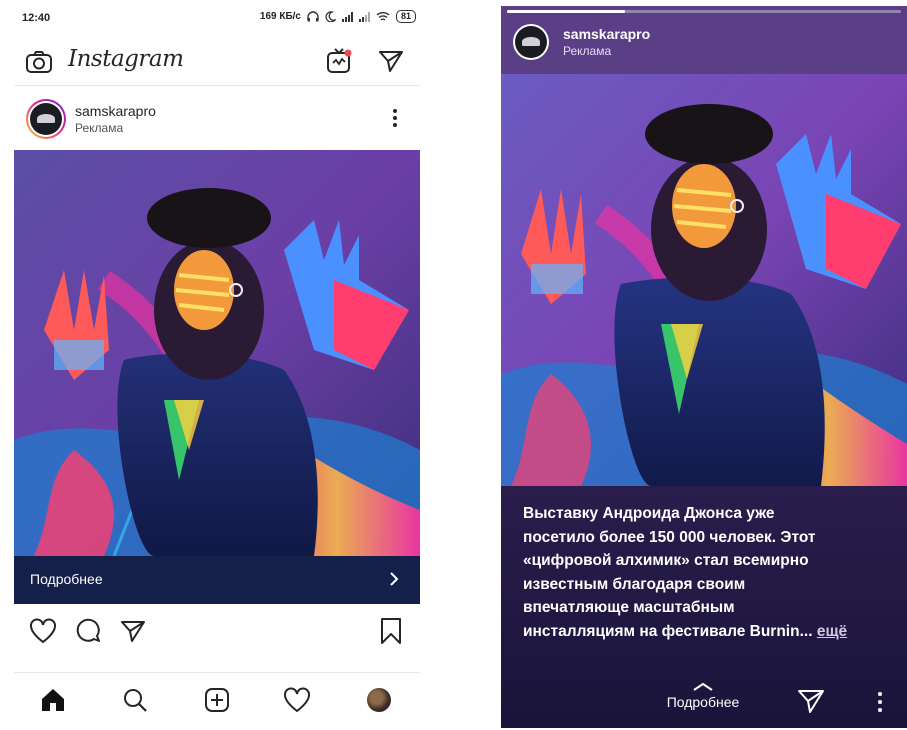 Image resolution: width=907 pixels, height=730 pixels. I want to click on caption-line: инсталляциям на фестивале Burnin... ещё, so click(706, 632).